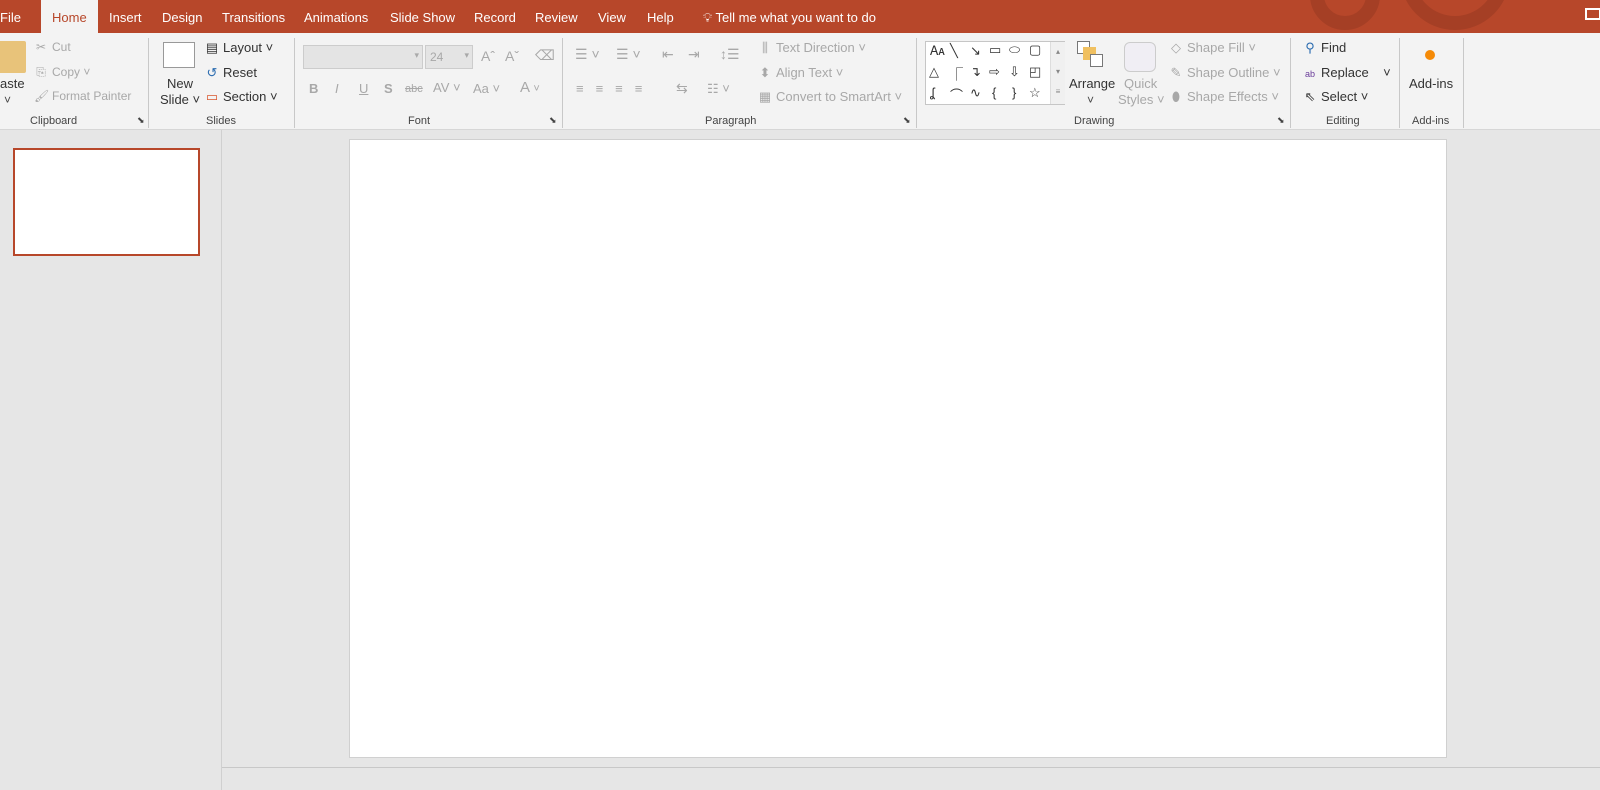  Describe the element at coordinates (239, 48) in the screenshot. I see `layout-button: ▤ Layout ˅` at that location.